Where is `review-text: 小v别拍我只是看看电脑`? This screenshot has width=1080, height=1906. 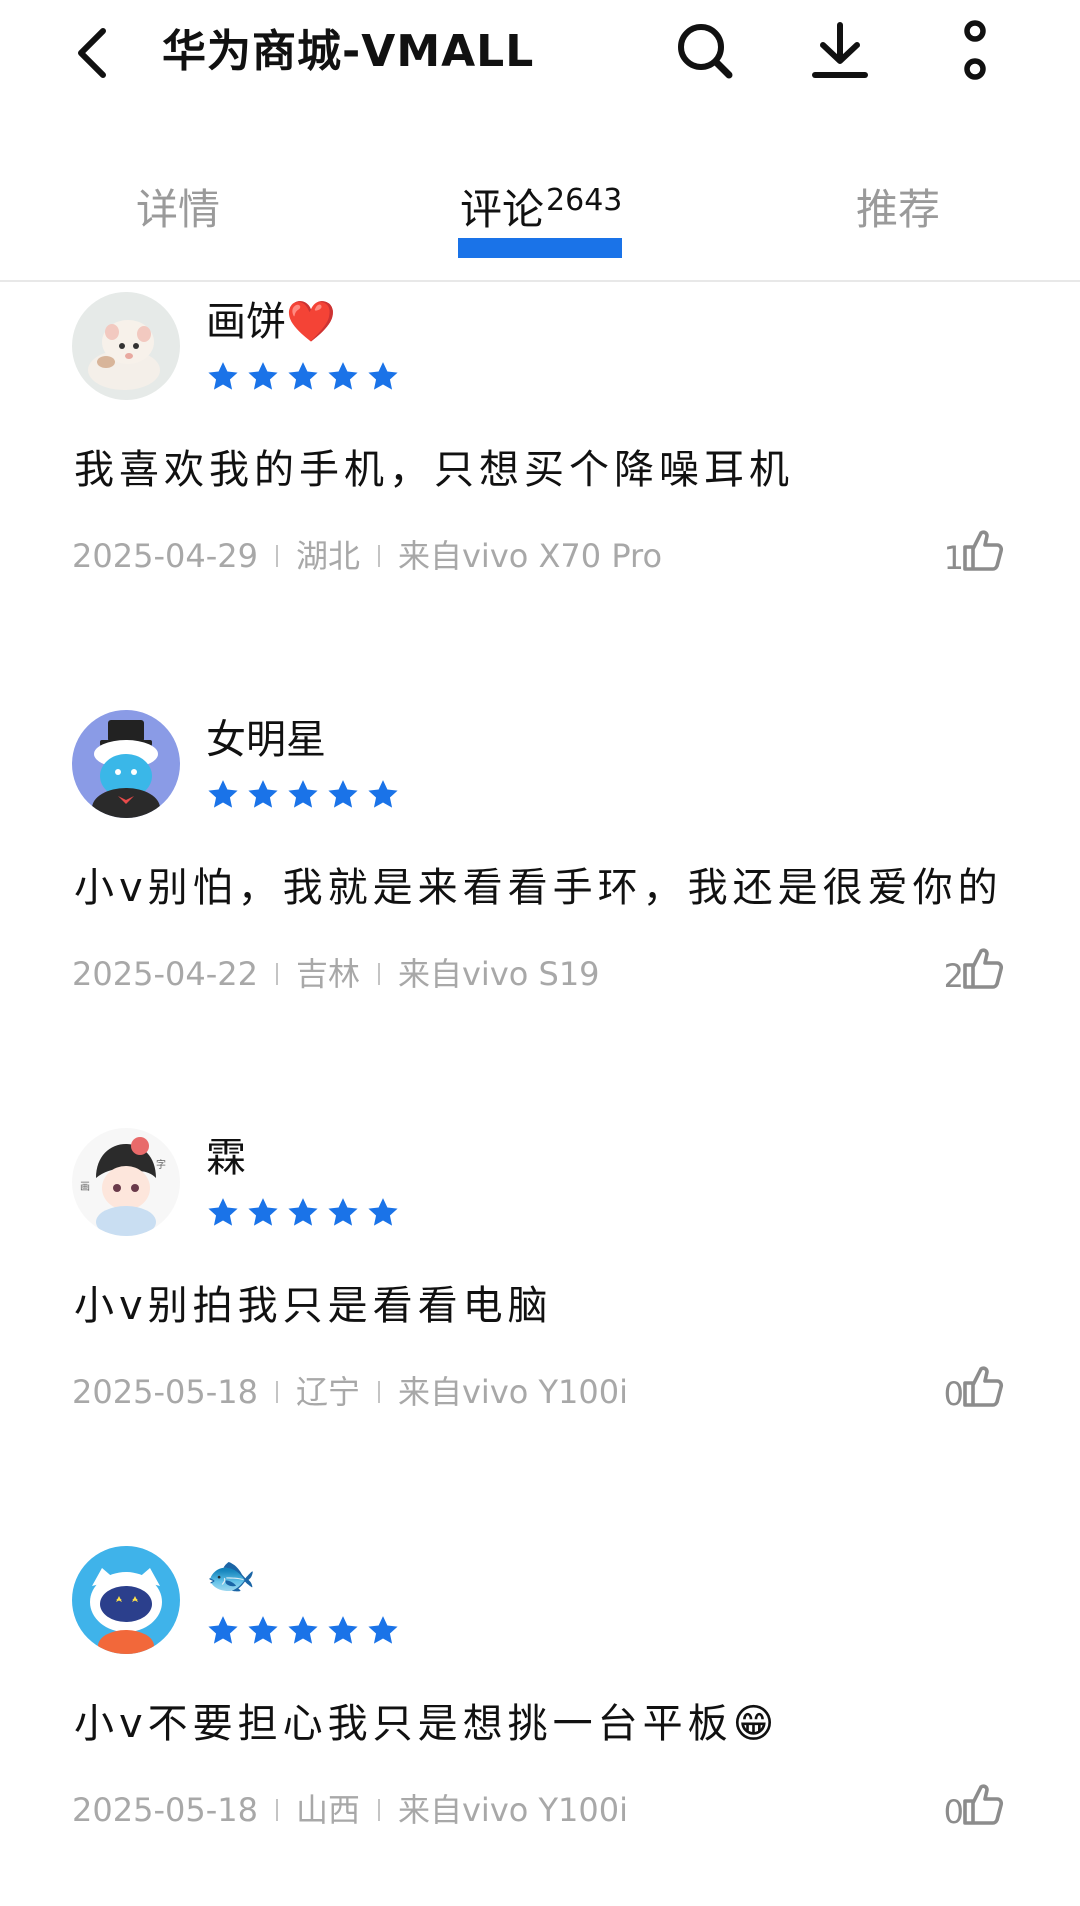 review-text: 小v别拍我只是看看电脑 is located at coordinates (313, 1306).